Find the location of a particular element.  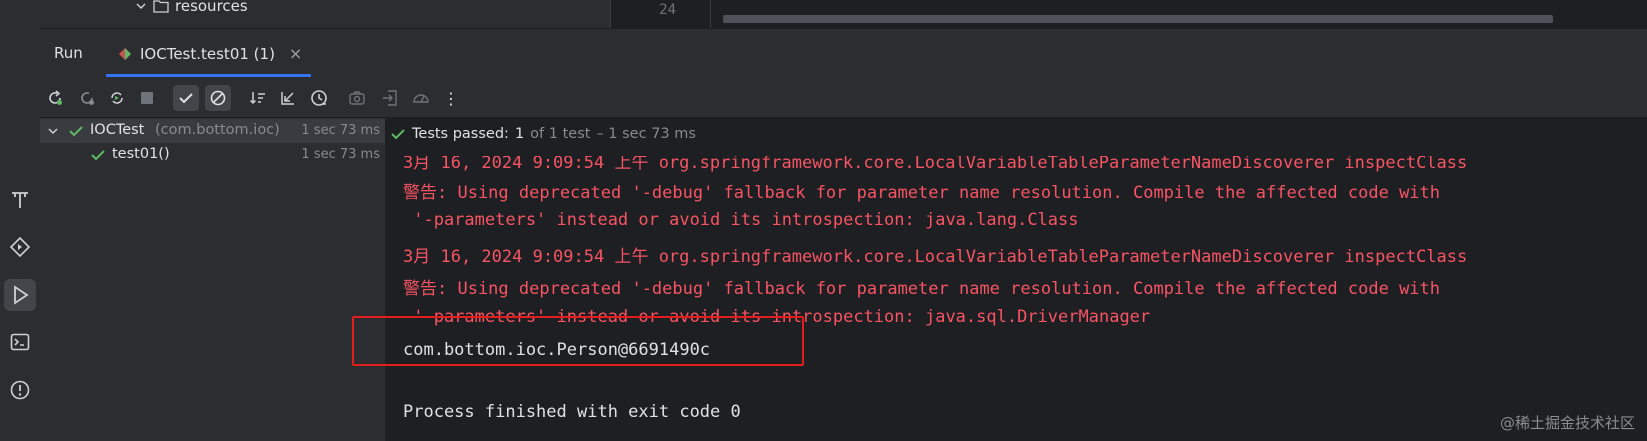

run-toolbar: ⋮ is located at coordinates (843, 97).